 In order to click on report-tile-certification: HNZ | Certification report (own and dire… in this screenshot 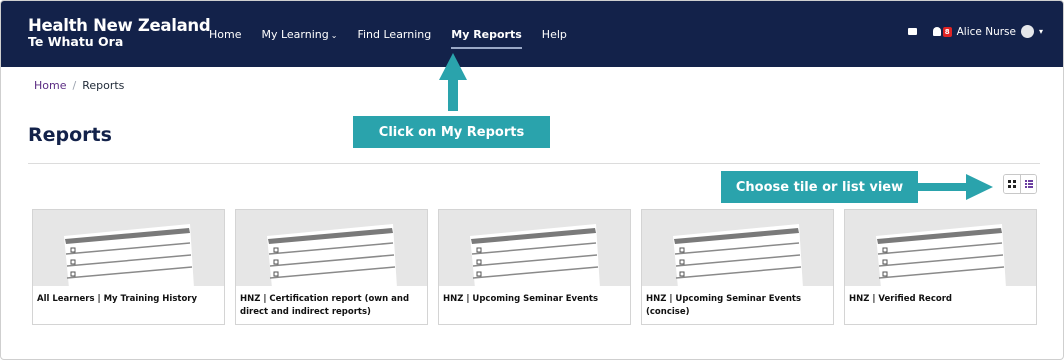, I will do `click(331, 267)`.